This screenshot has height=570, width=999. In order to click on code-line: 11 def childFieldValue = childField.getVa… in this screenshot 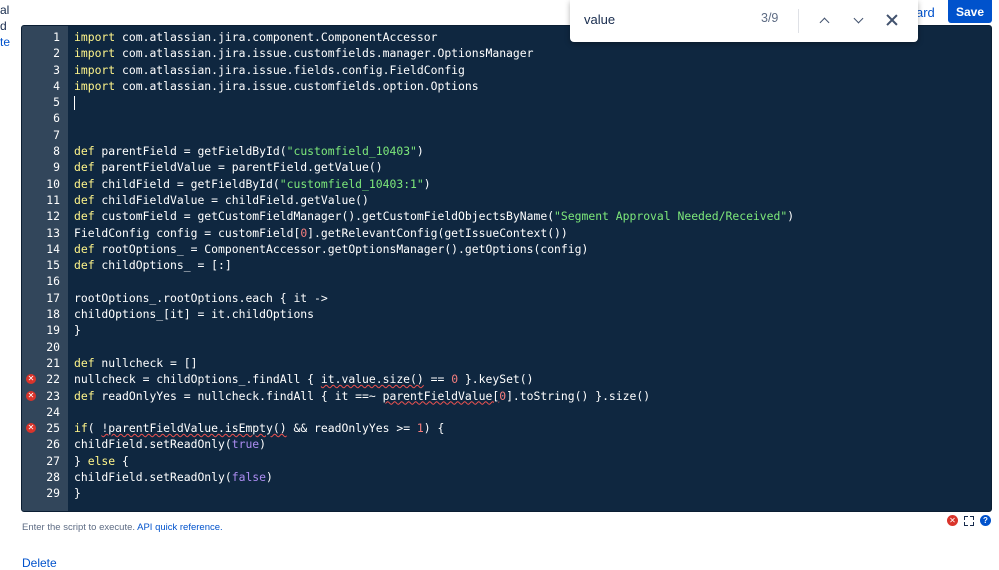, I will do `click(506, 200)`.